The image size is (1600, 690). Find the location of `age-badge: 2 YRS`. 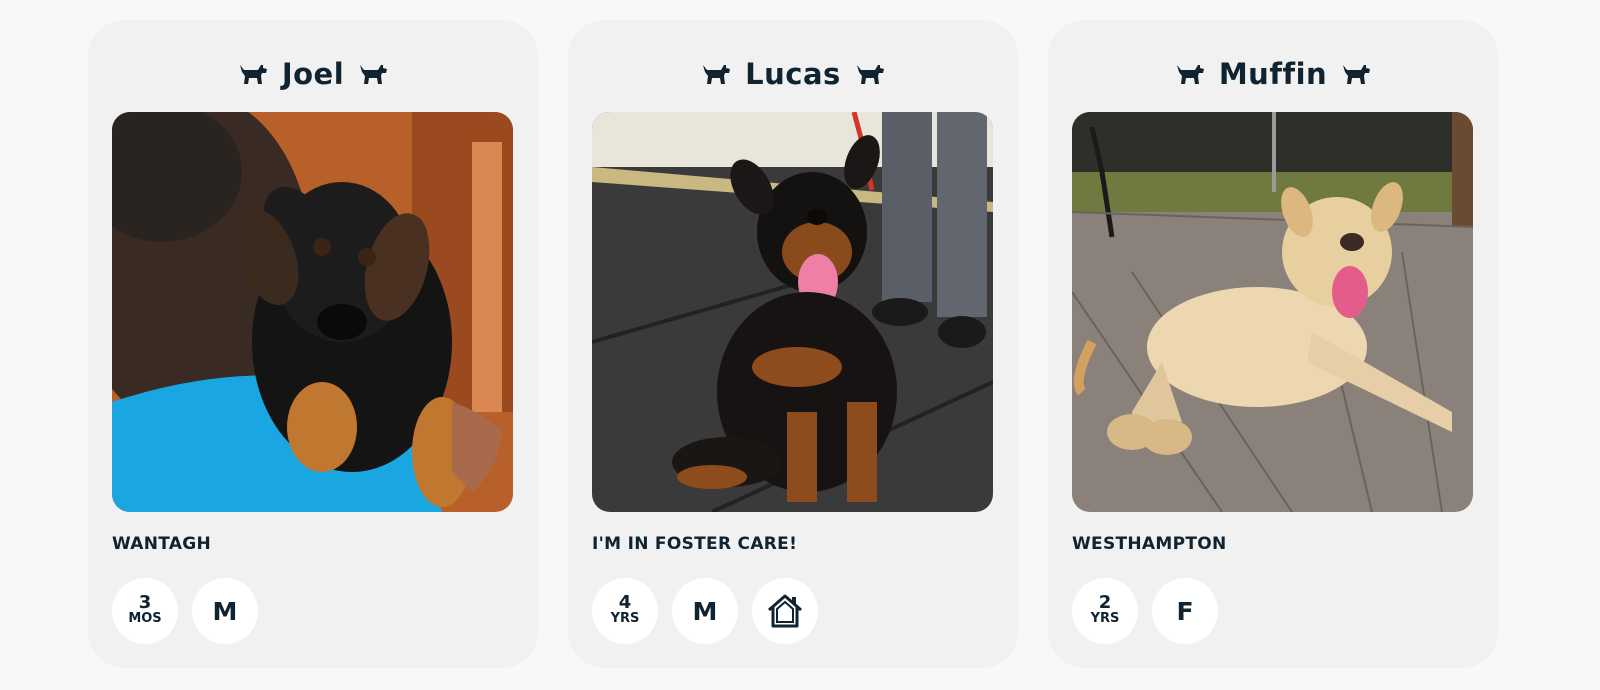

age-badge: 2 YRS is located at coordinates (1105, 611).